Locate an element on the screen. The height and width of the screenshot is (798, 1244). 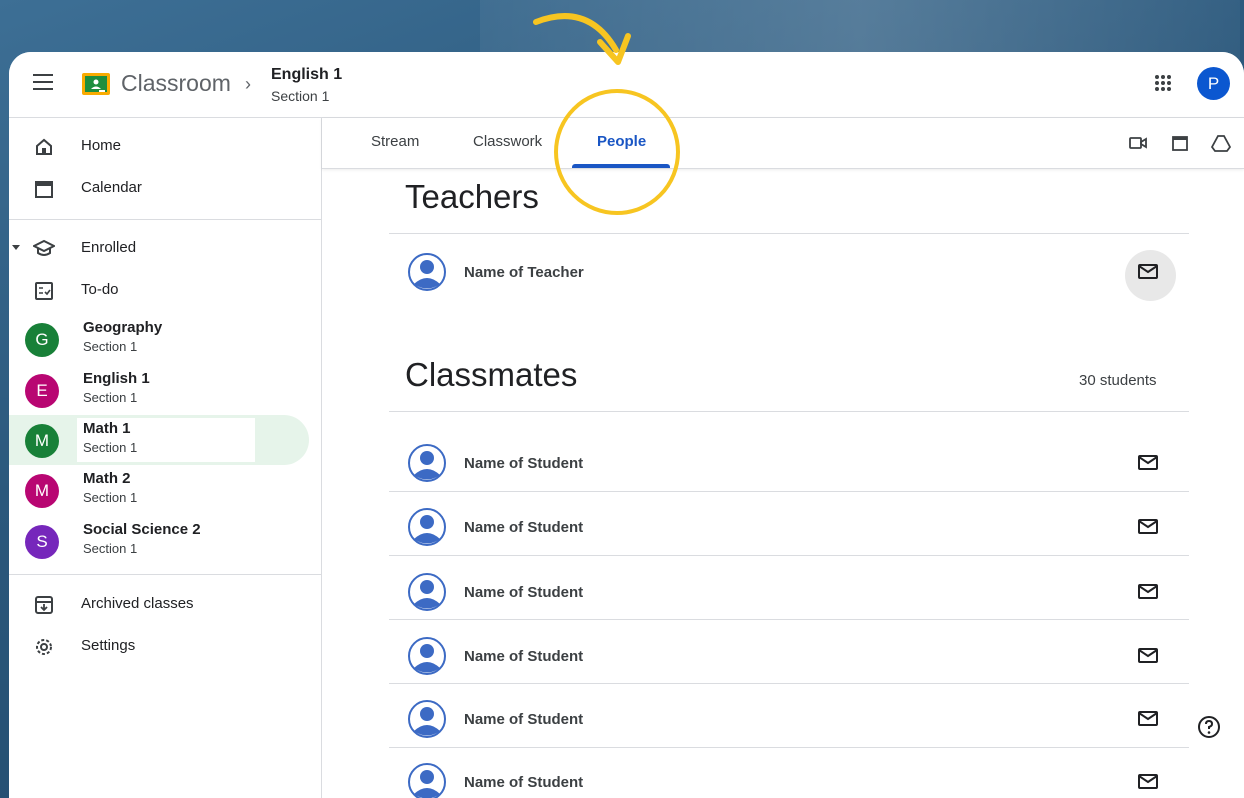
course-section: Section 1 is located at coordinates (300, 96).